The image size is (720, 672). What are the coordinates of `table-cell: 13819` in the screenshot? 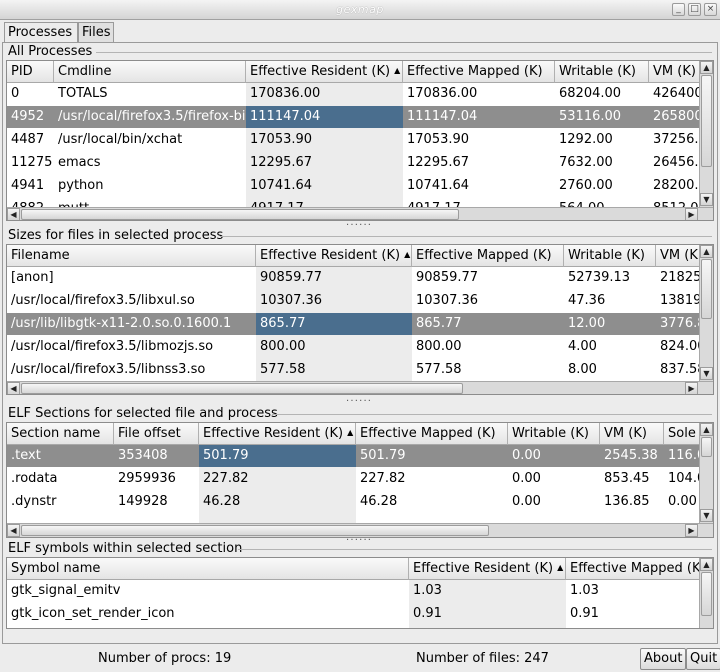 It's located at (677, 301).